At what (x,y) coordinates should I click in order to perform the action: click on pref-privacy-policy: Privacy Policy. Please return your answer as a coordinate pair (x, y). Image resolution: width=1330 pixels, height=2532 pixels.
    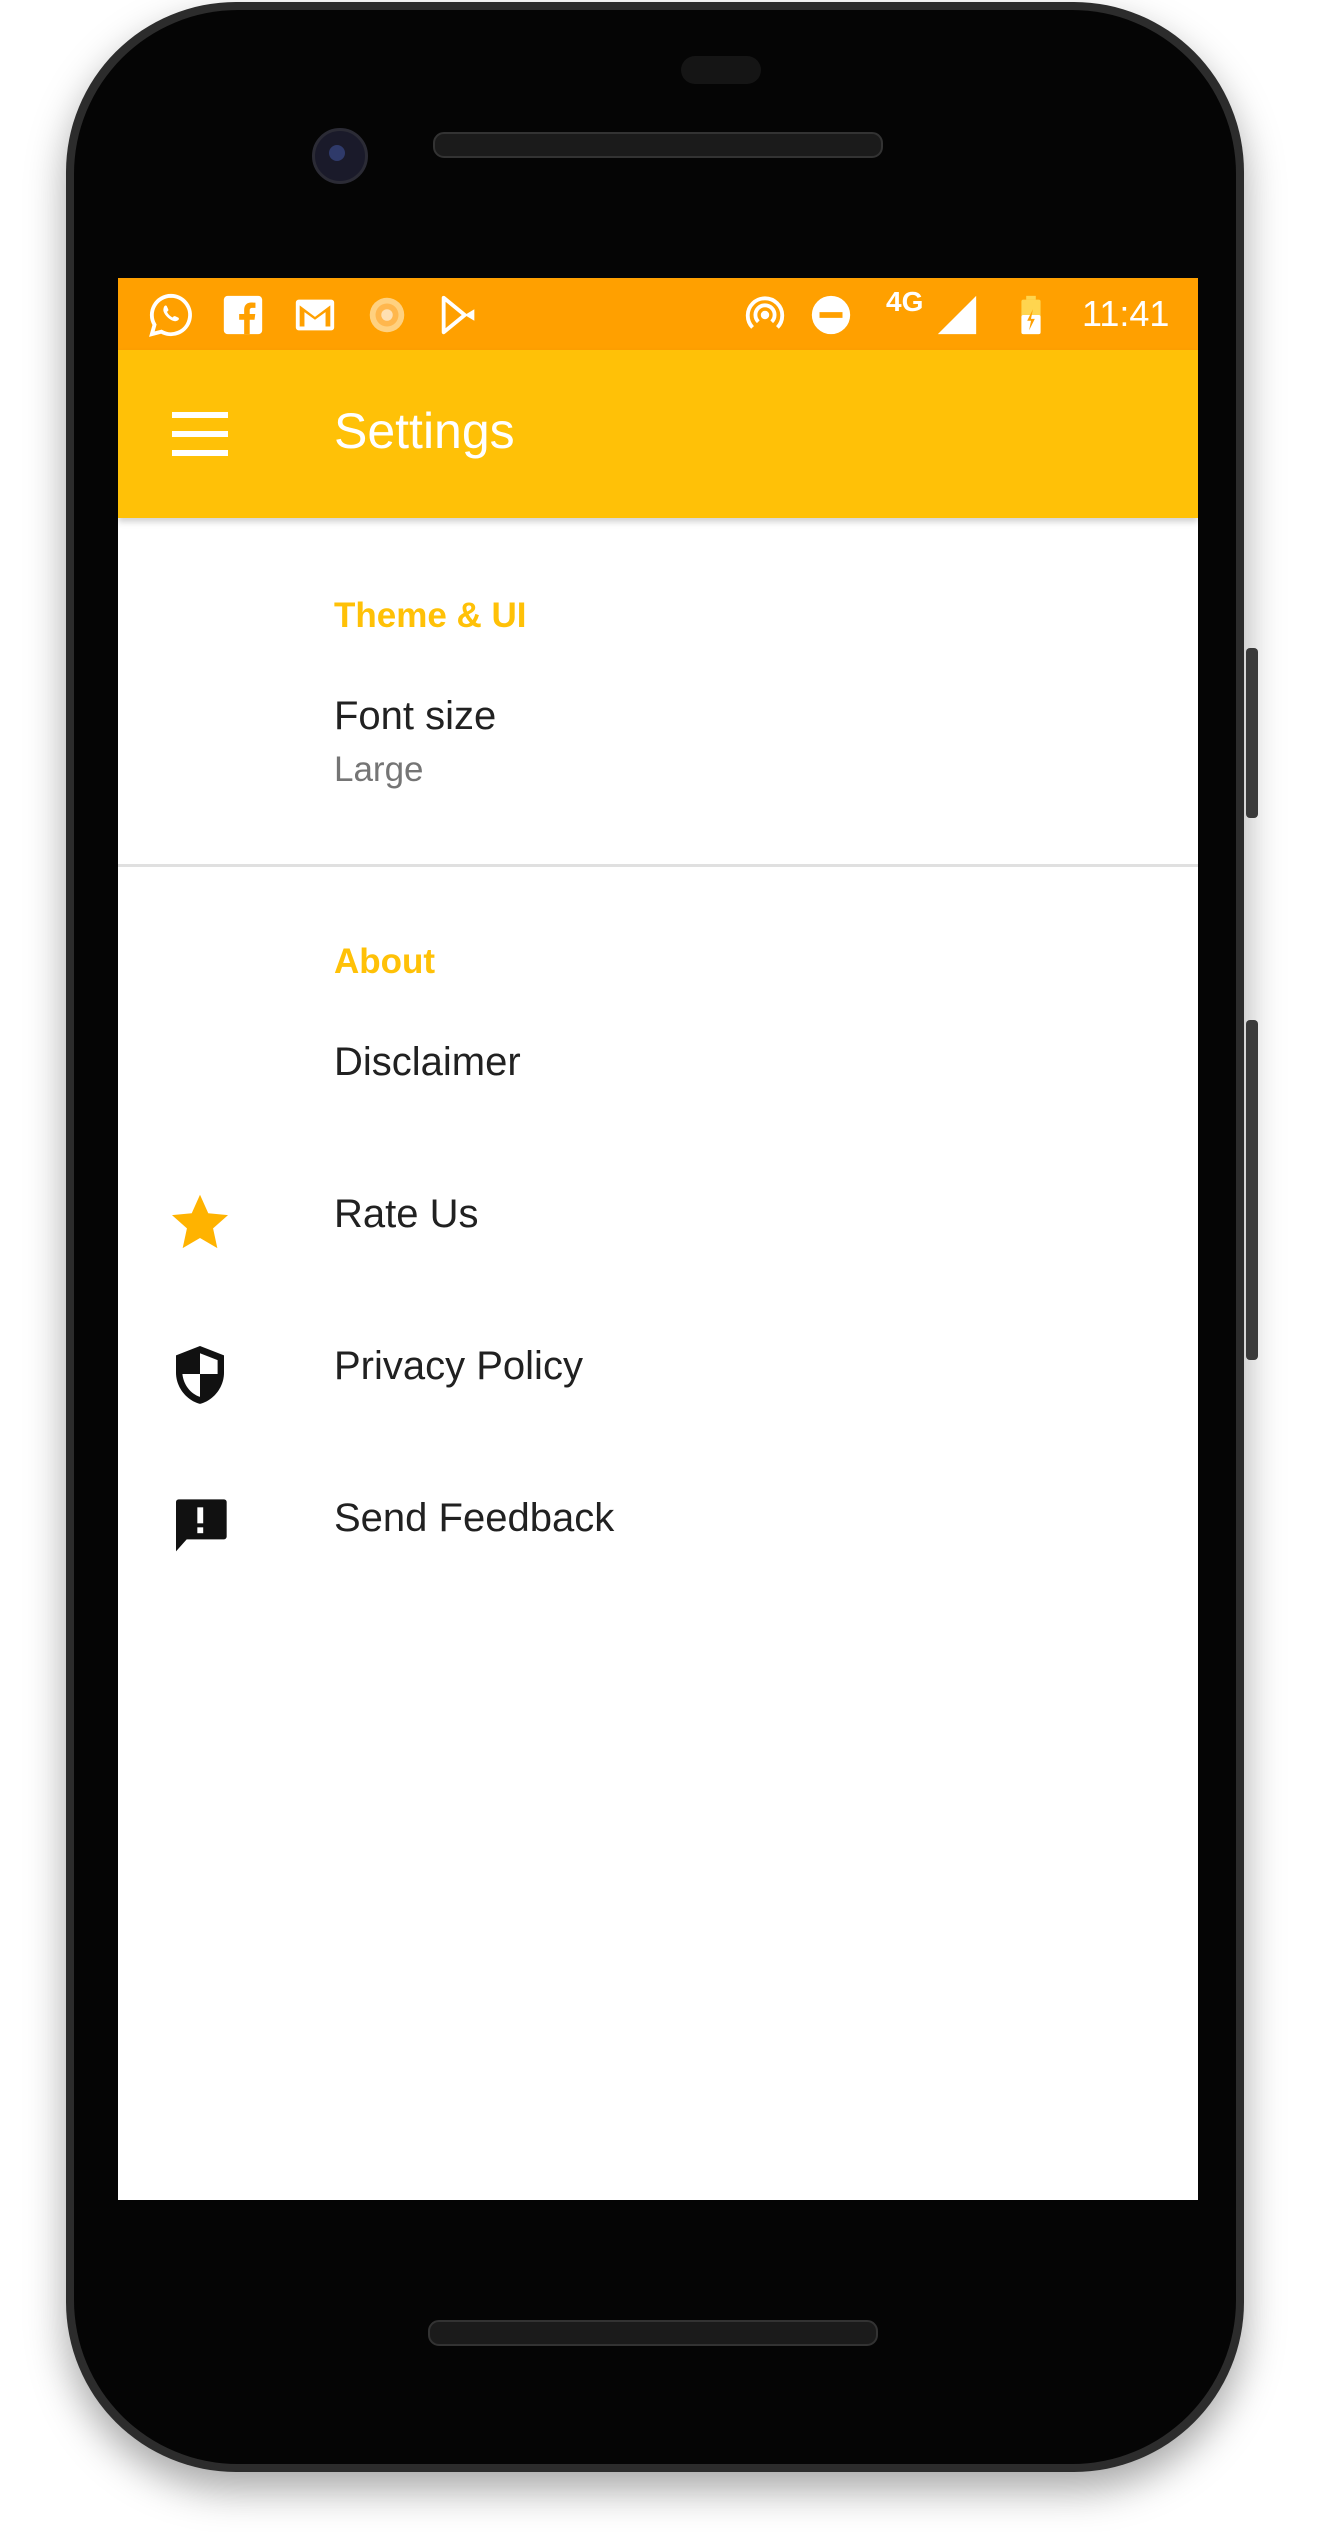
    Looking at the image, I should click on (658, 1397).